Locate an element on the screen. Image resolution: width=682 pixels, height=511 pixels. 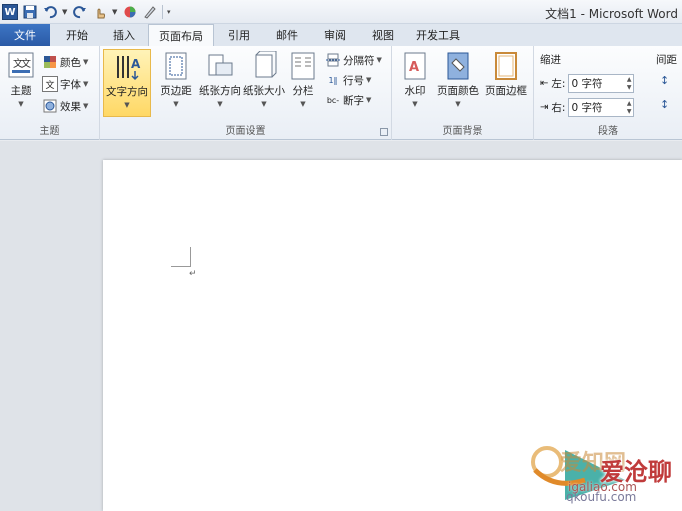
indent-left-value: 0 字符 is located at coordinates (587, 83).